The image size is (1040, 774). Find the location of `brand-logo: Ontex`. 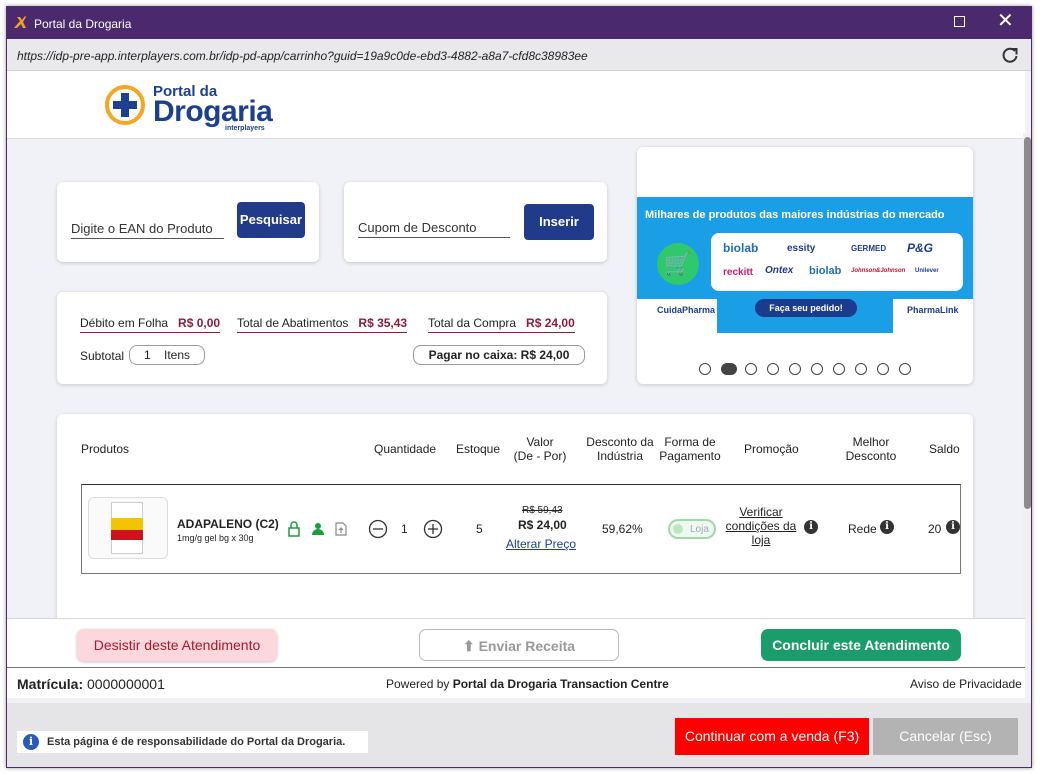

brand-logo: Ontex is located at coordinates (779, 270).